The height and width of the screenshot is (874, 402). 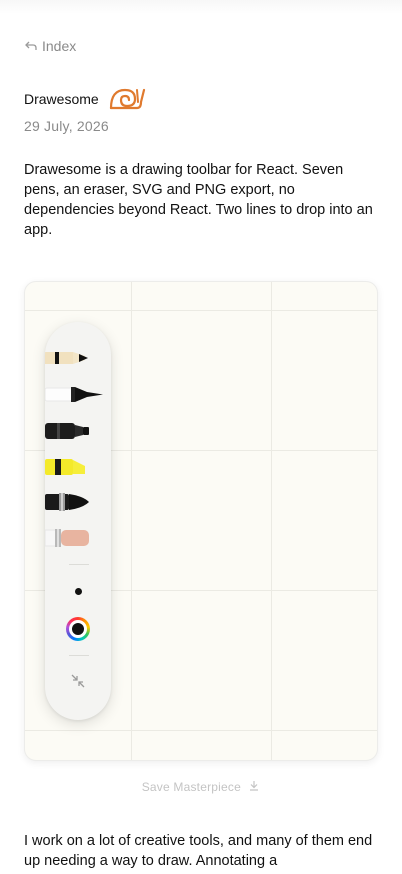 What do you see at coordinates (75, 538) in the screenshot?
I see `eraser-tool-icon` at bounding box center [75, 538].